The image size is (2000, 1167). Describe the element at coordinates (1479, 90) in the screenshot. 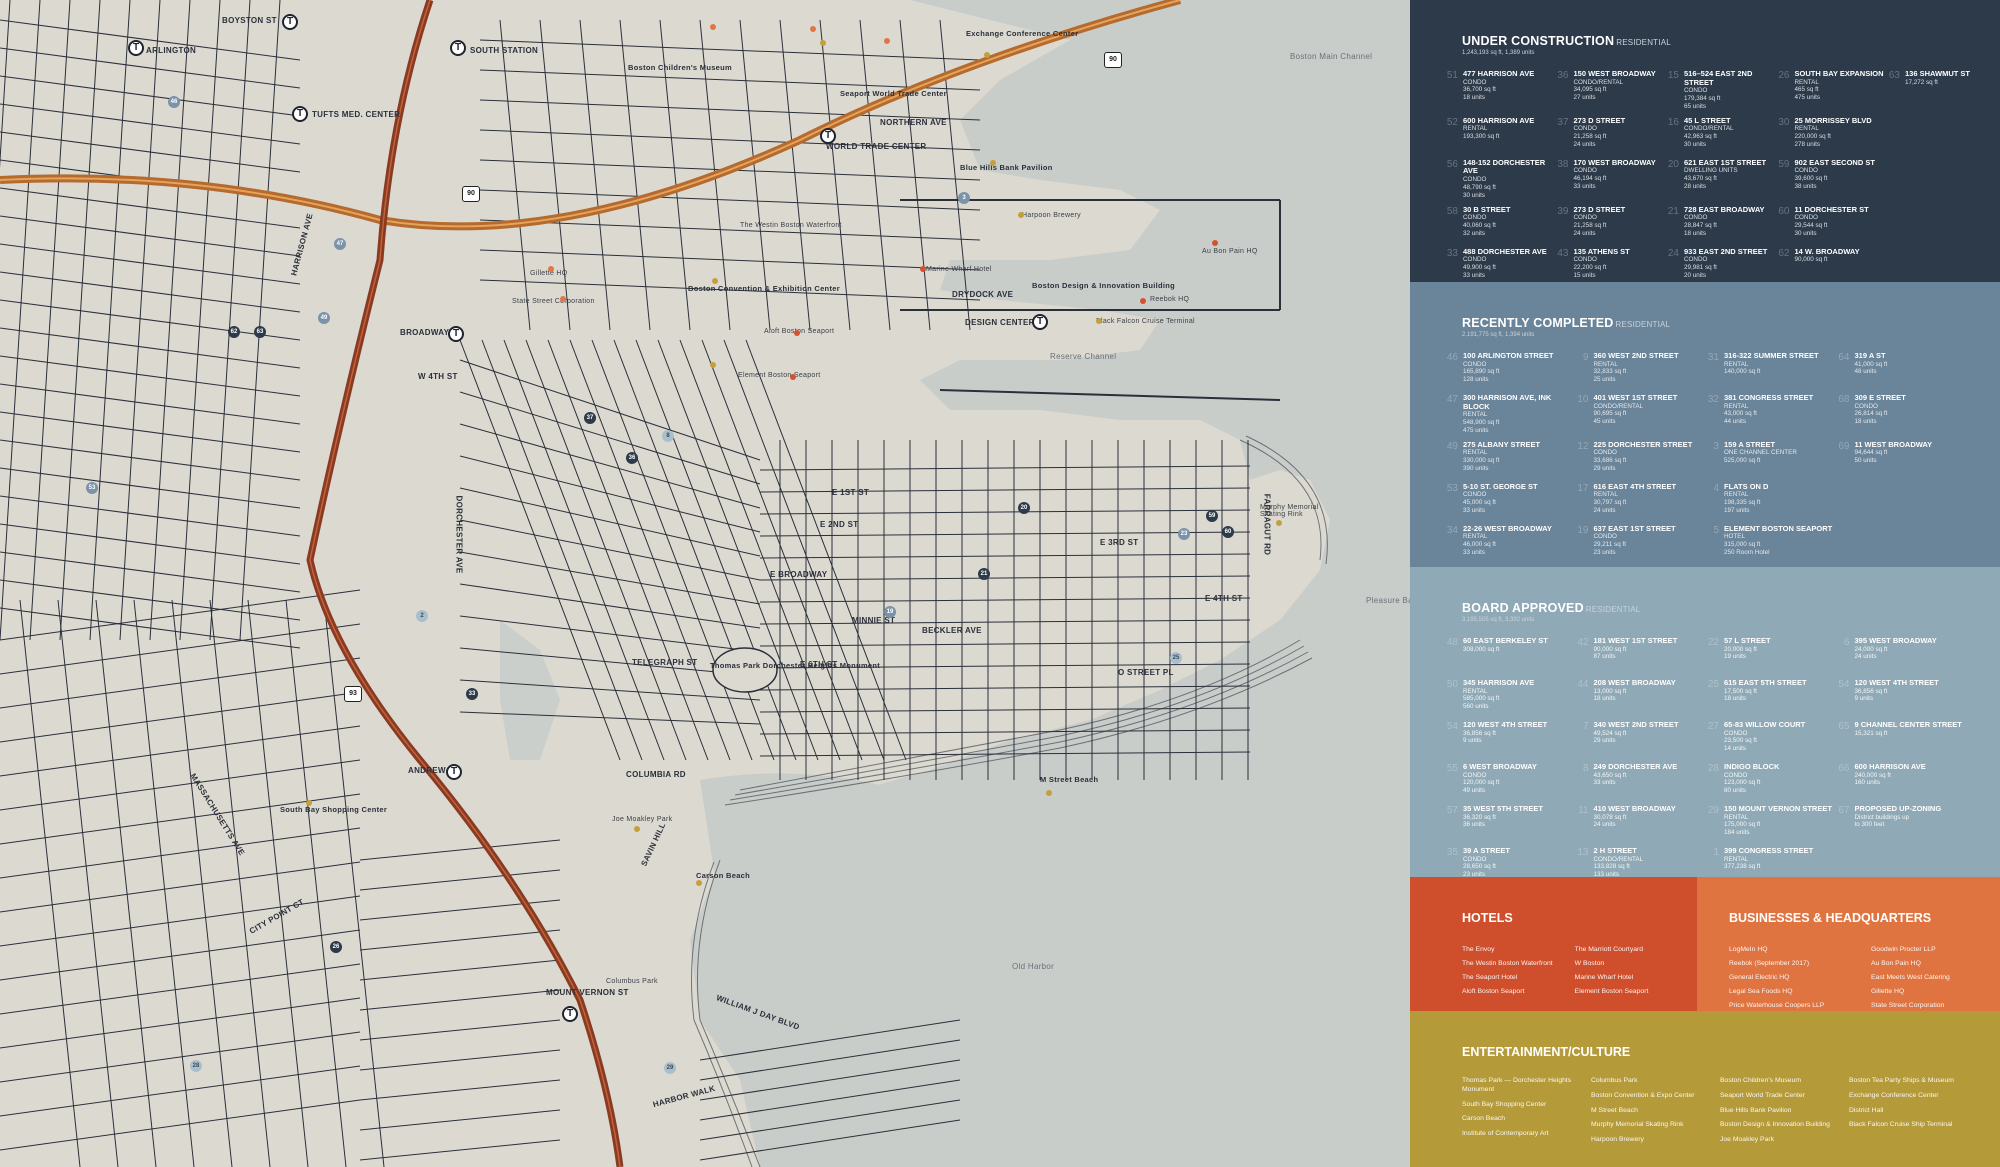

I see `entry-detail: 36,700 sq ft` at that location.